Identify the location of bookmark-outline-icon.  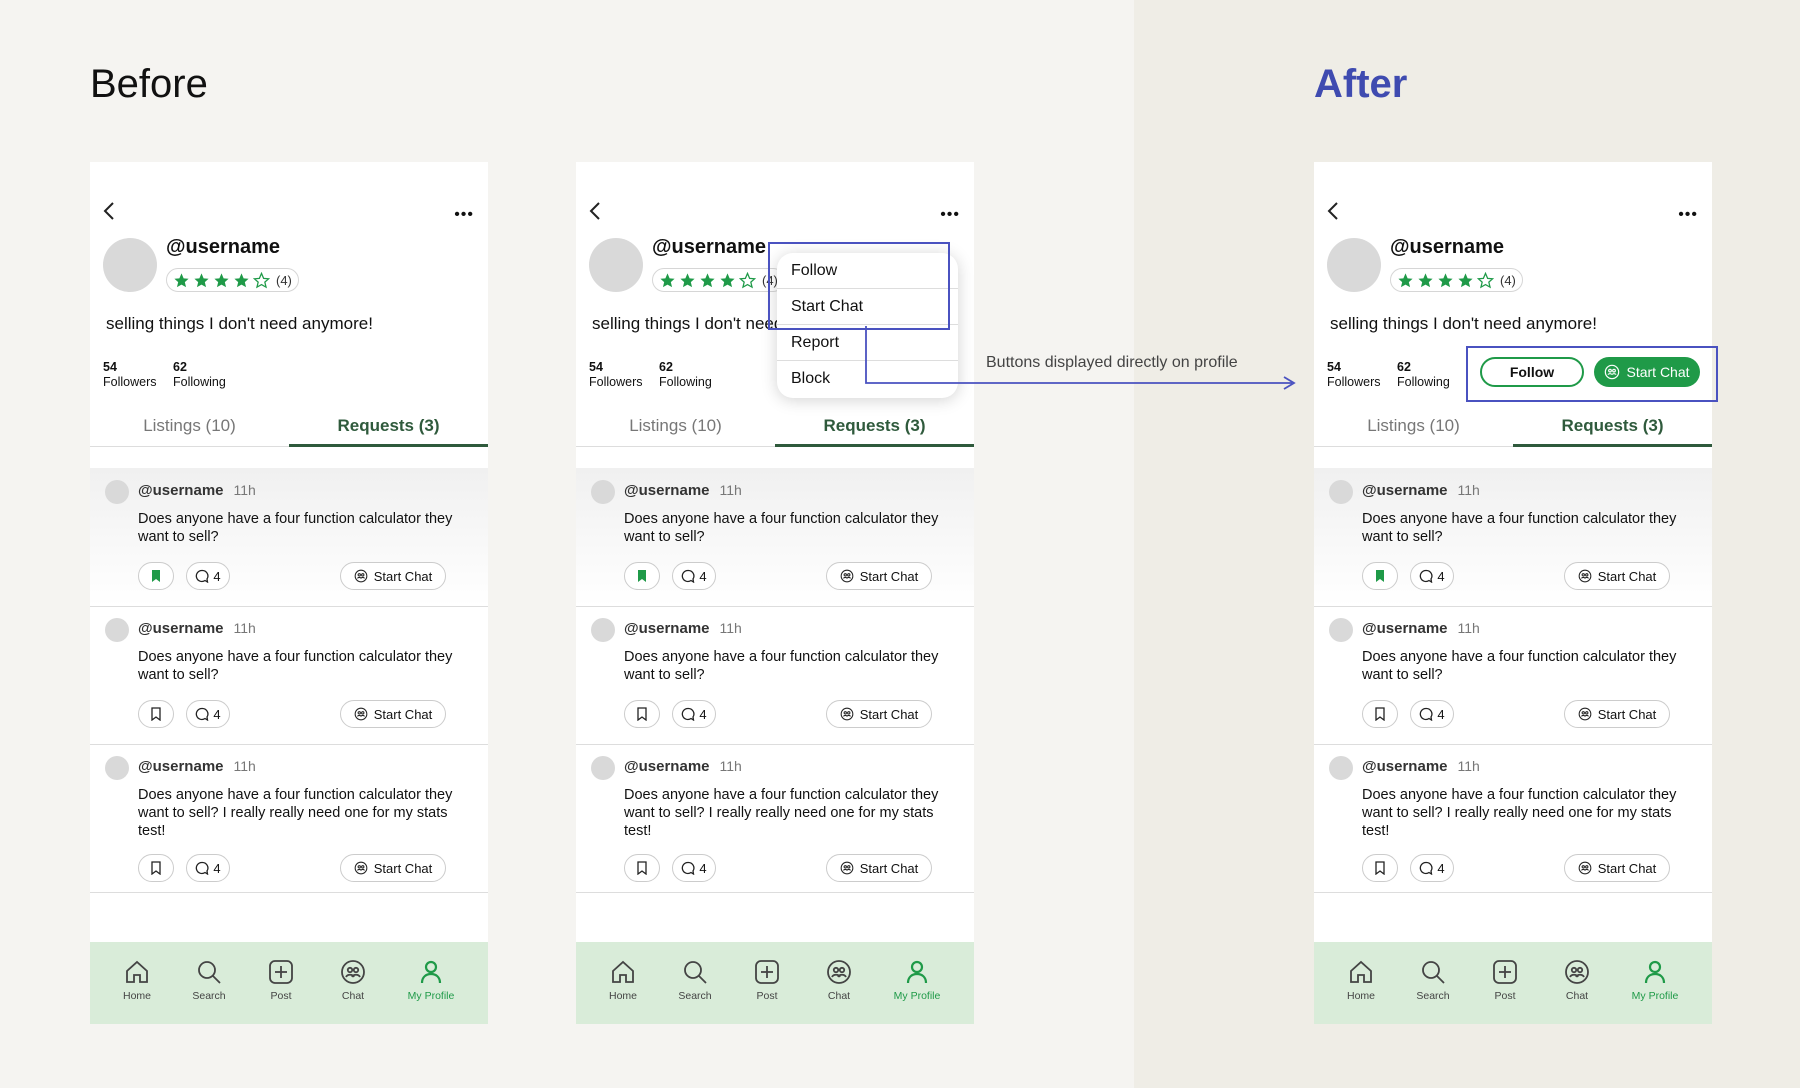
(642, 714).